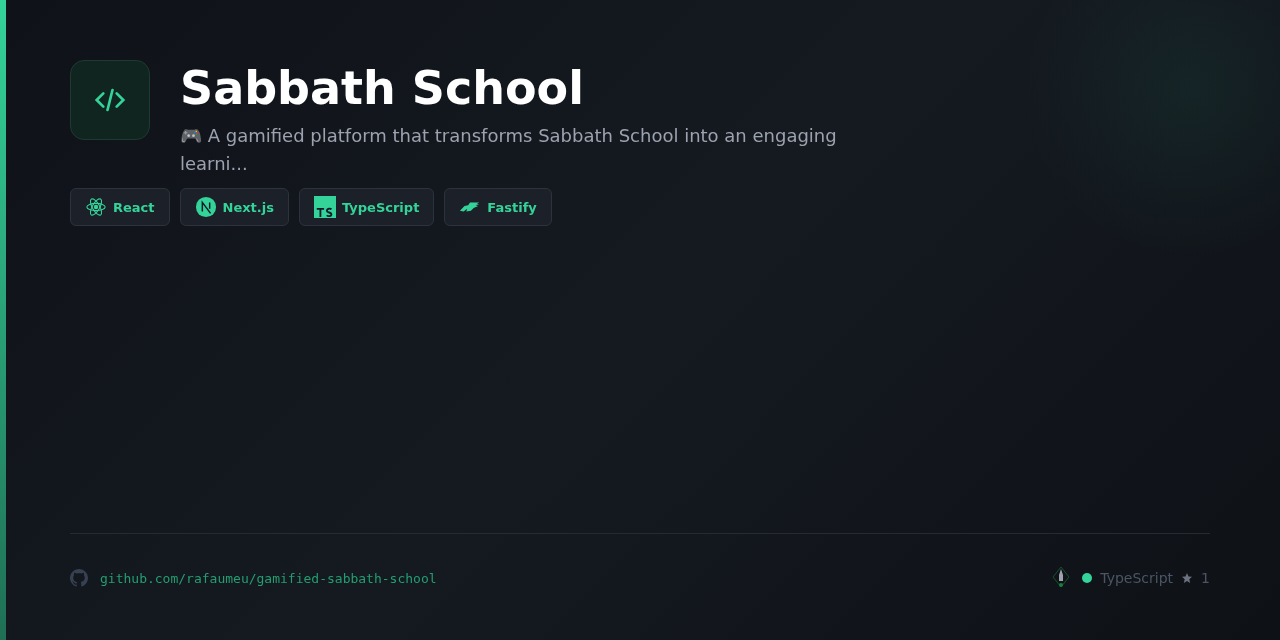  Describe the element at coordinates (498, 207) in the screenshot. I see `tech-badge: Fastify` at that location.